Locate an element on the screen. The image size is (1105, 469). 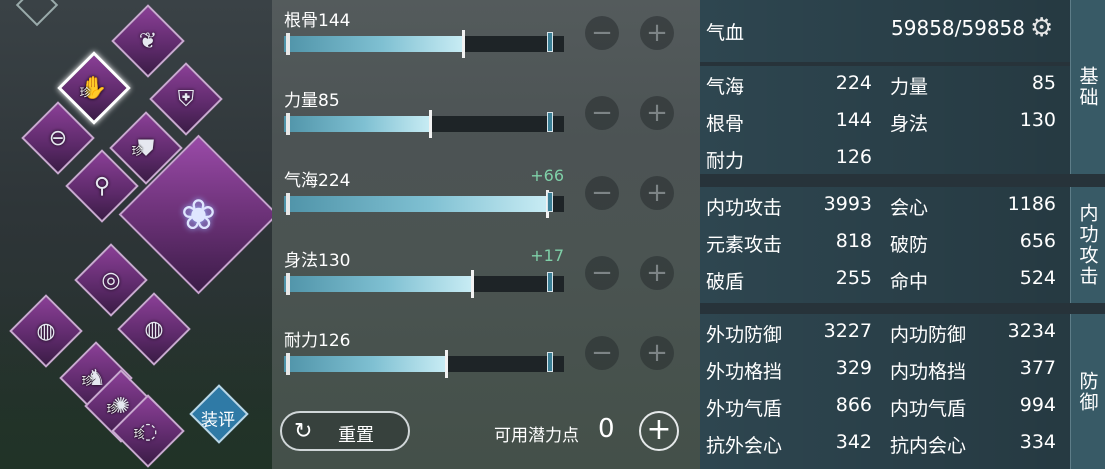
attribute-label: 耐力126 is located at coordinates (317, 341).